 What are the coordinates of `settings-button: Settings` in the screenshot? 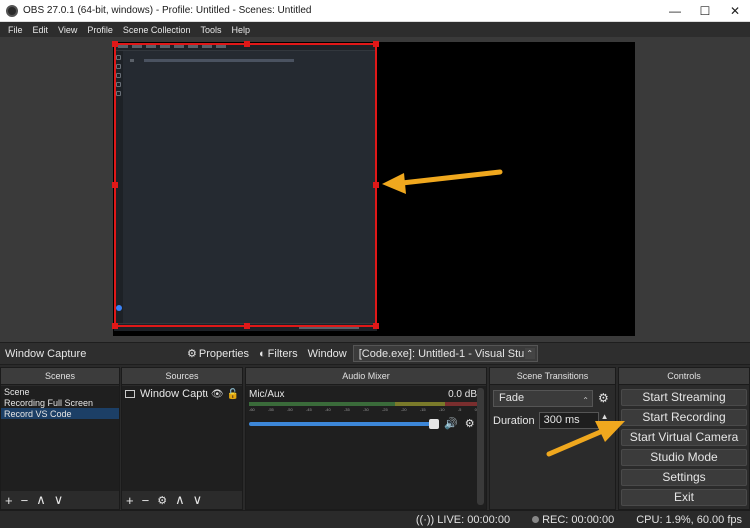 It's located at (684, 477).